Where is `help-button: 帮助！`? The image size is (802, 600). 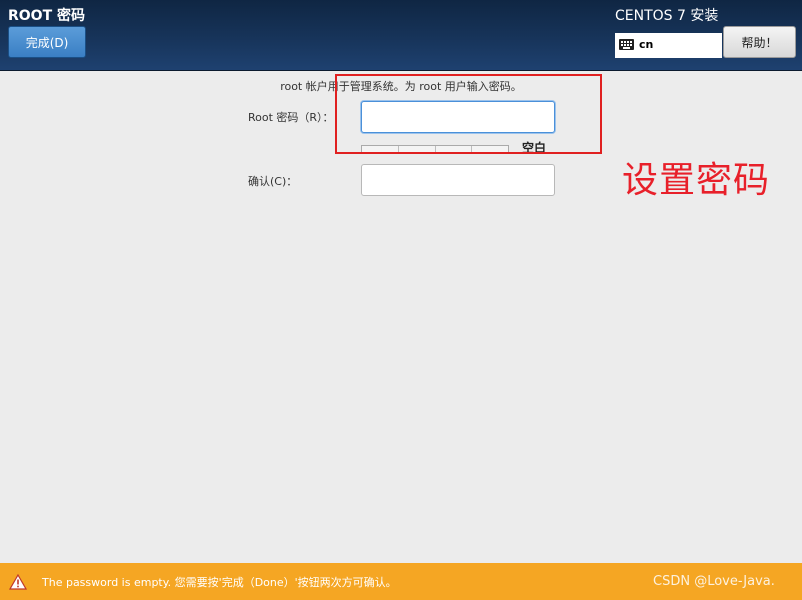 help-button: 帮助！ is located at coordinates (759, 42).